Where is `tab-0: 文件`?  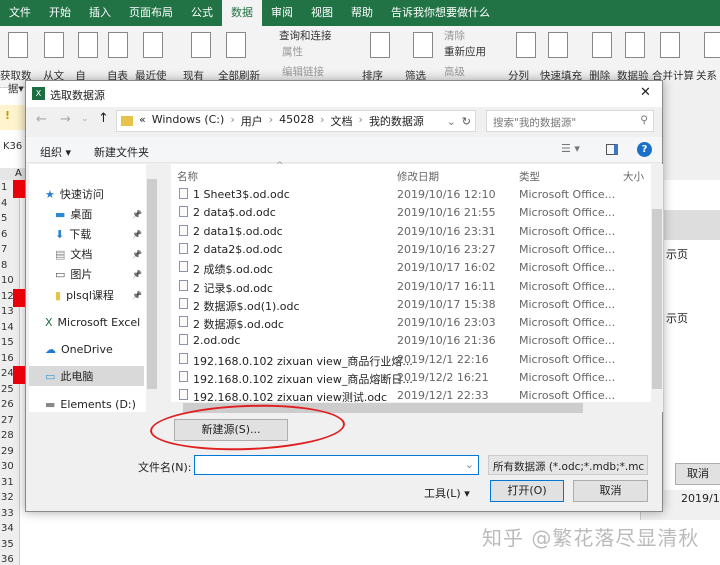 tab-0: 文件 is located at coordinates (20, 13).